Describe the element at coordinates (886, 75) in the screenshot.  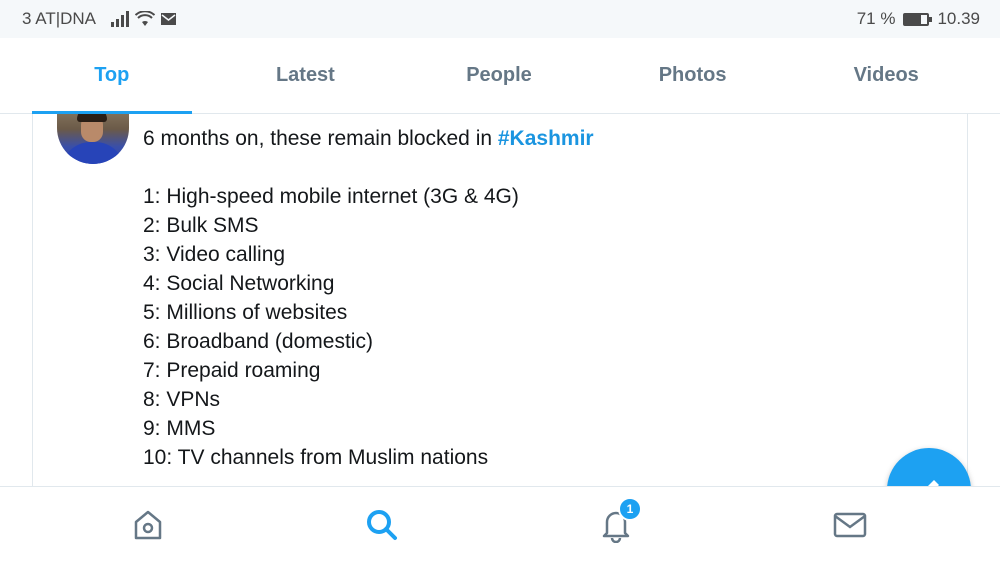
I see `tab-videos: Videos` at that location.